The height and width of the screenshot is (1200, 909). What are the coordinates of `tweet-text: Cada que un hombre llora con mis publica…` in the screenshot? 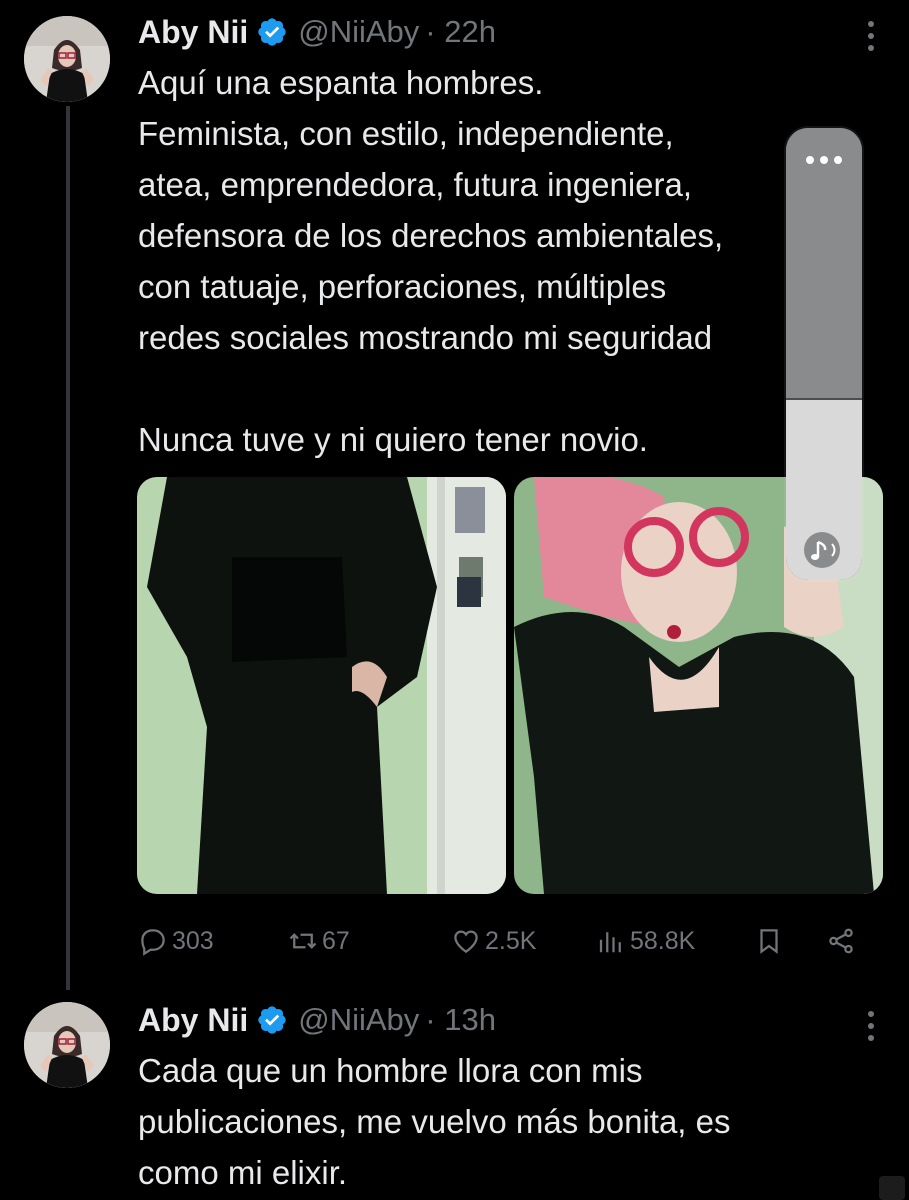 It's located at (434, 1121).